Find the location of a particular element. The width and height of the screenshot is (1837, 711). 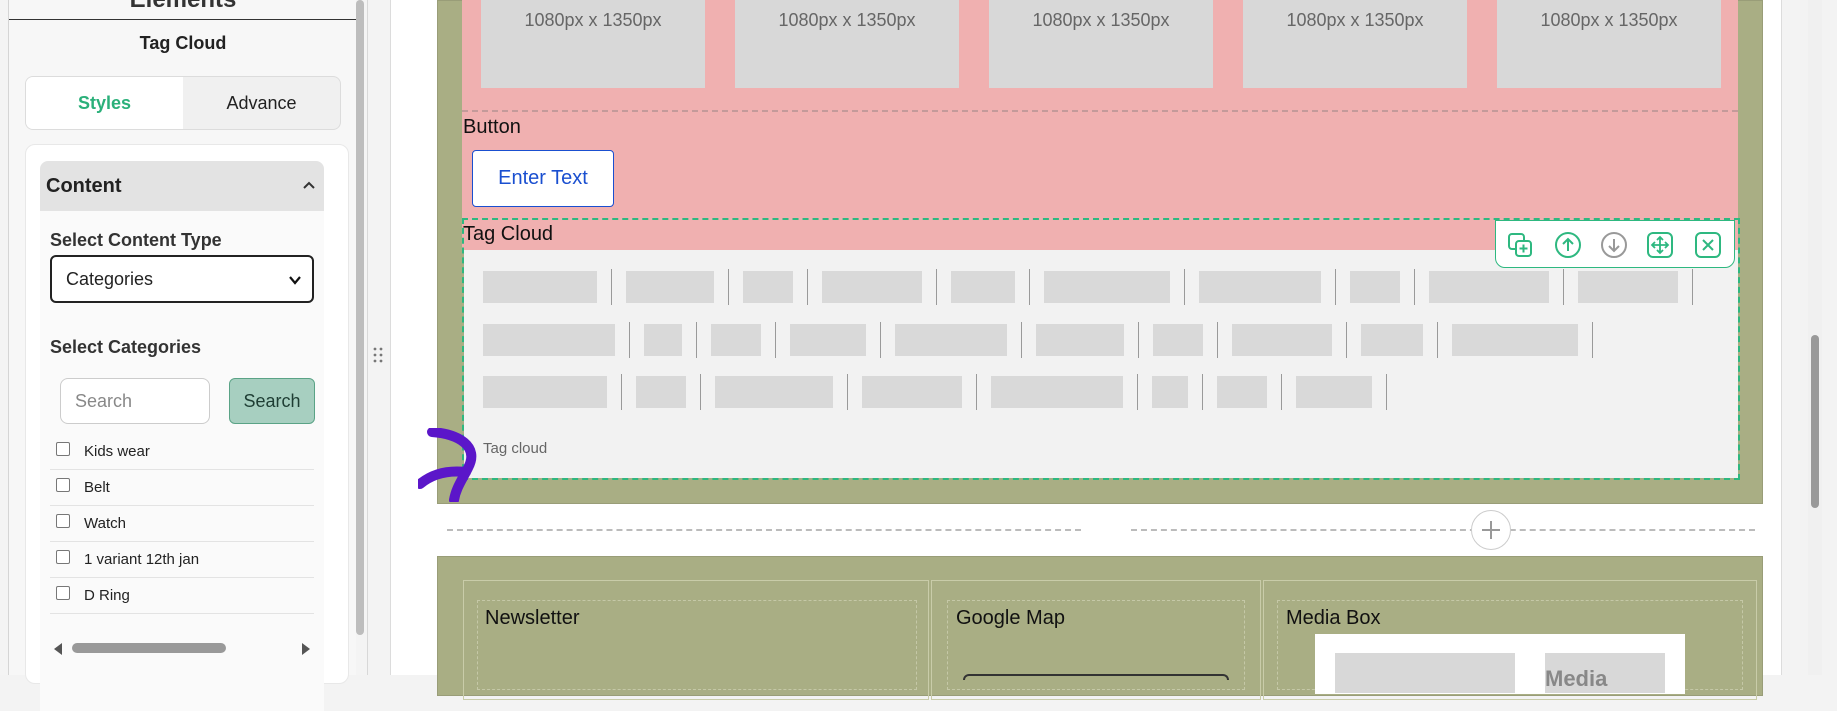

delete-icon is located at coordinates (1708, 245).